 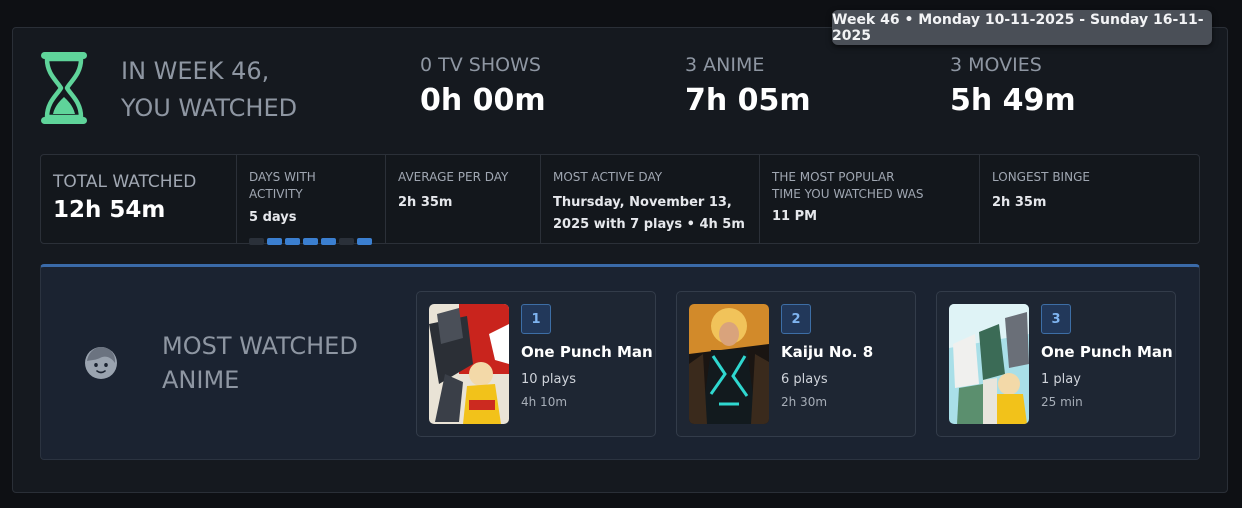 What do you see at coordinates (725, 65) in the screenshot?
I see `stat-anime-label: 3 ANIME` at bounding box center [725, 65].